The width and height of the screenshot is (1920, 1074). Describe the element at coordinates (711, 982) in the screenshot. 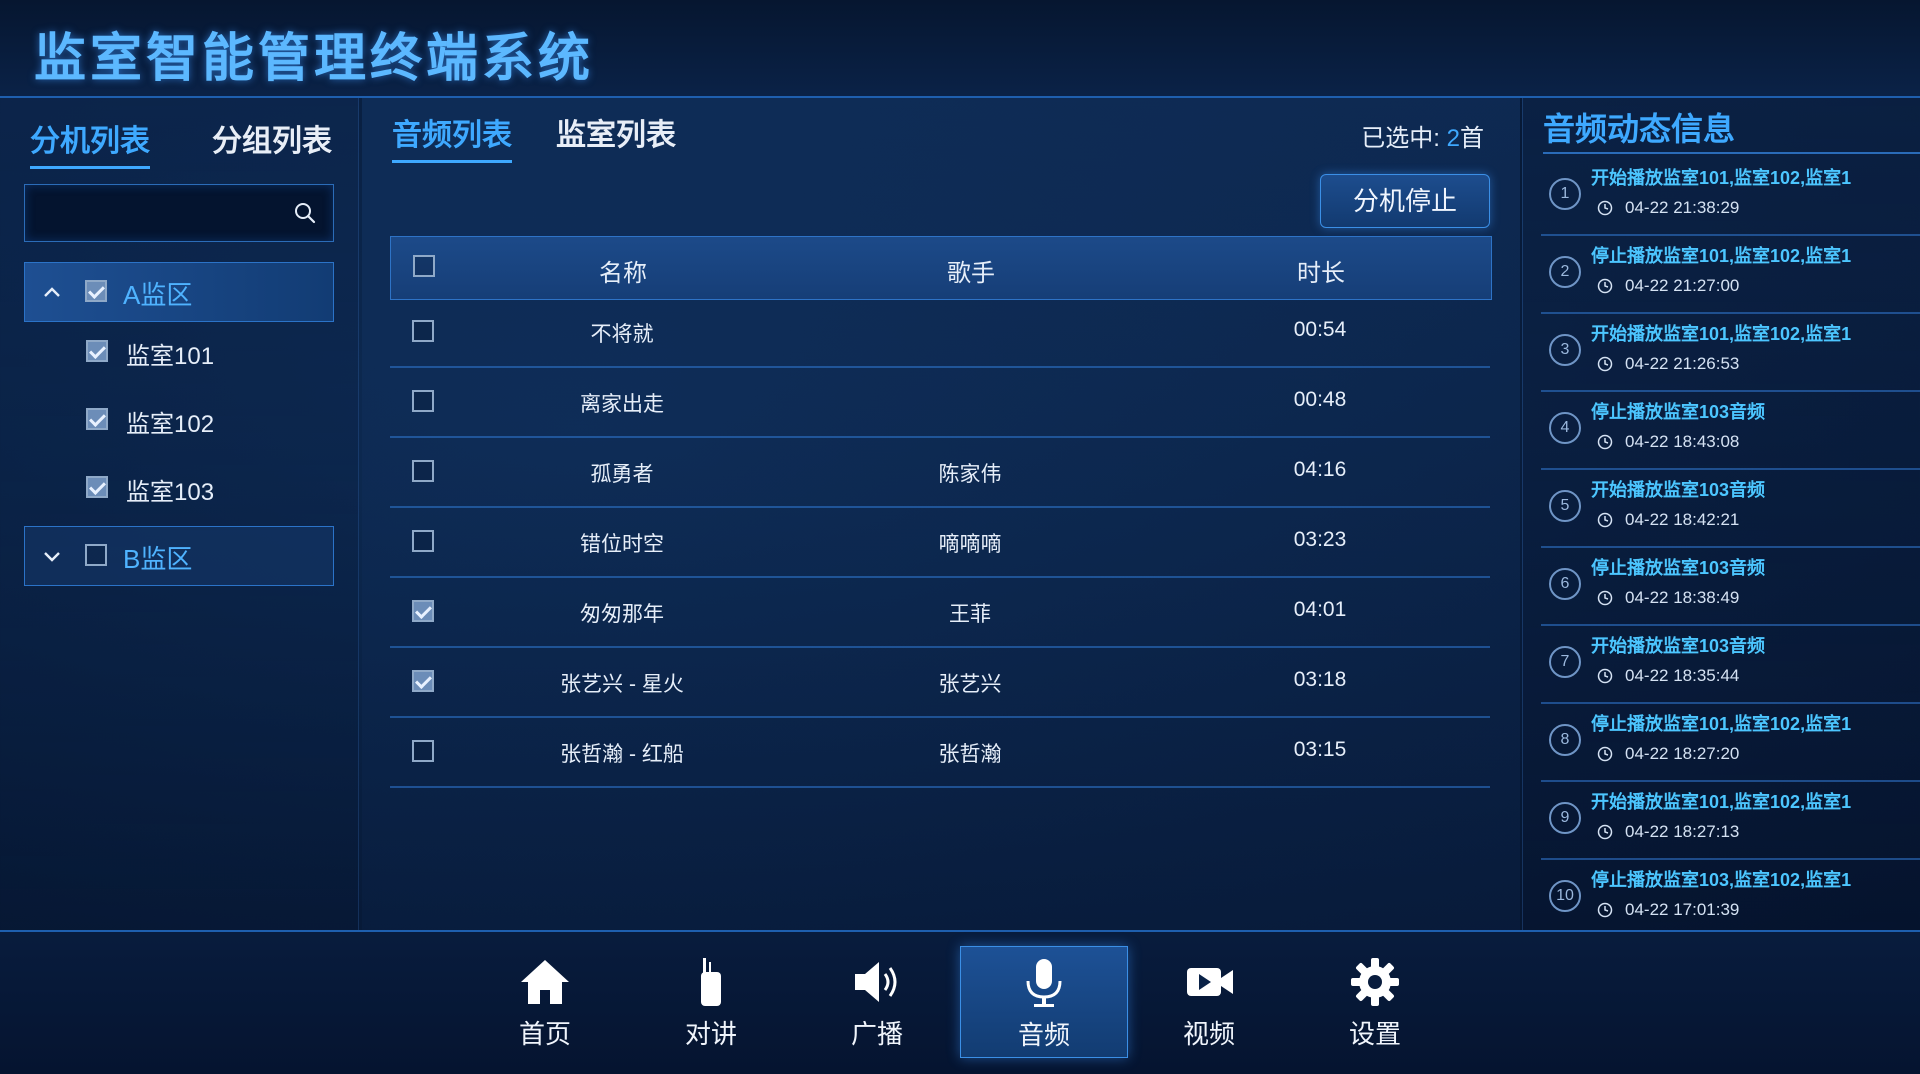

I see `walkie-talkie-icon` at that location.